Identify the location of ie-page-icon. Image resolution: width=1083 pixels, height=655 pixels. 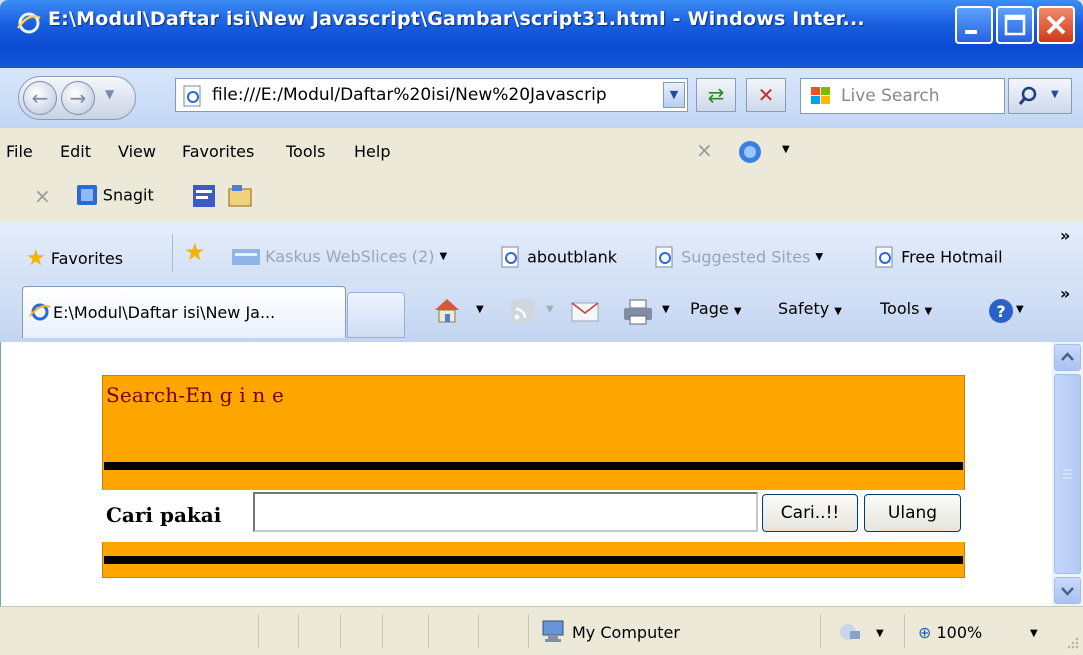
(665, 257).